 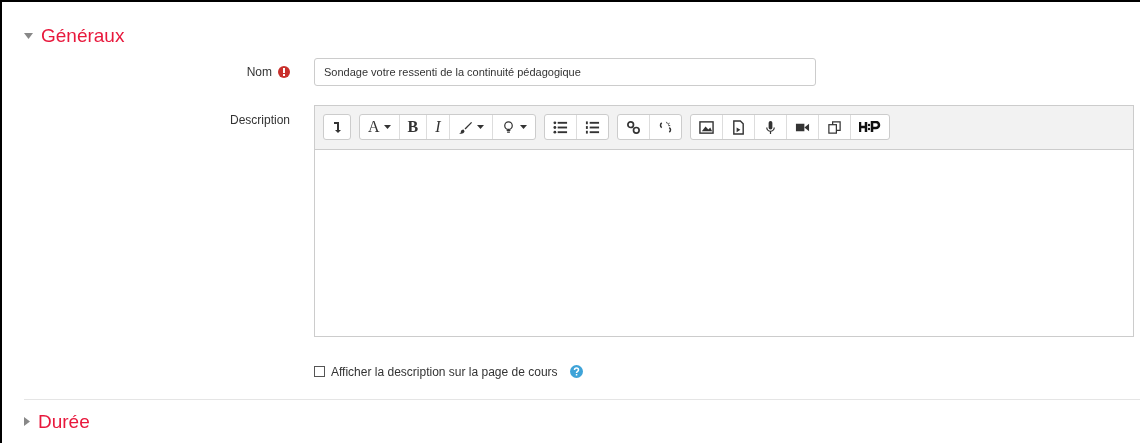 What do you see at coordinates (64, 421) in the screenshot?
I see `section-heading: Durée` at bounding box center [64, 421].